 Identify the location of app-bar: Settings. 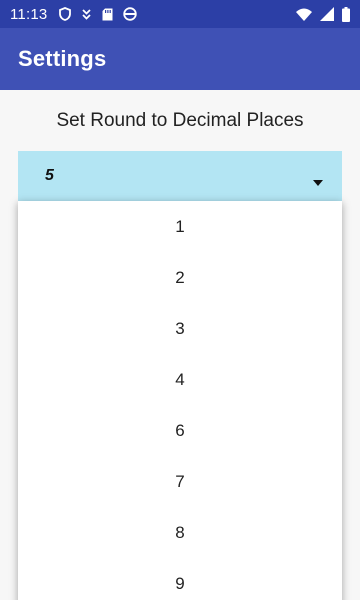
(180, 59).